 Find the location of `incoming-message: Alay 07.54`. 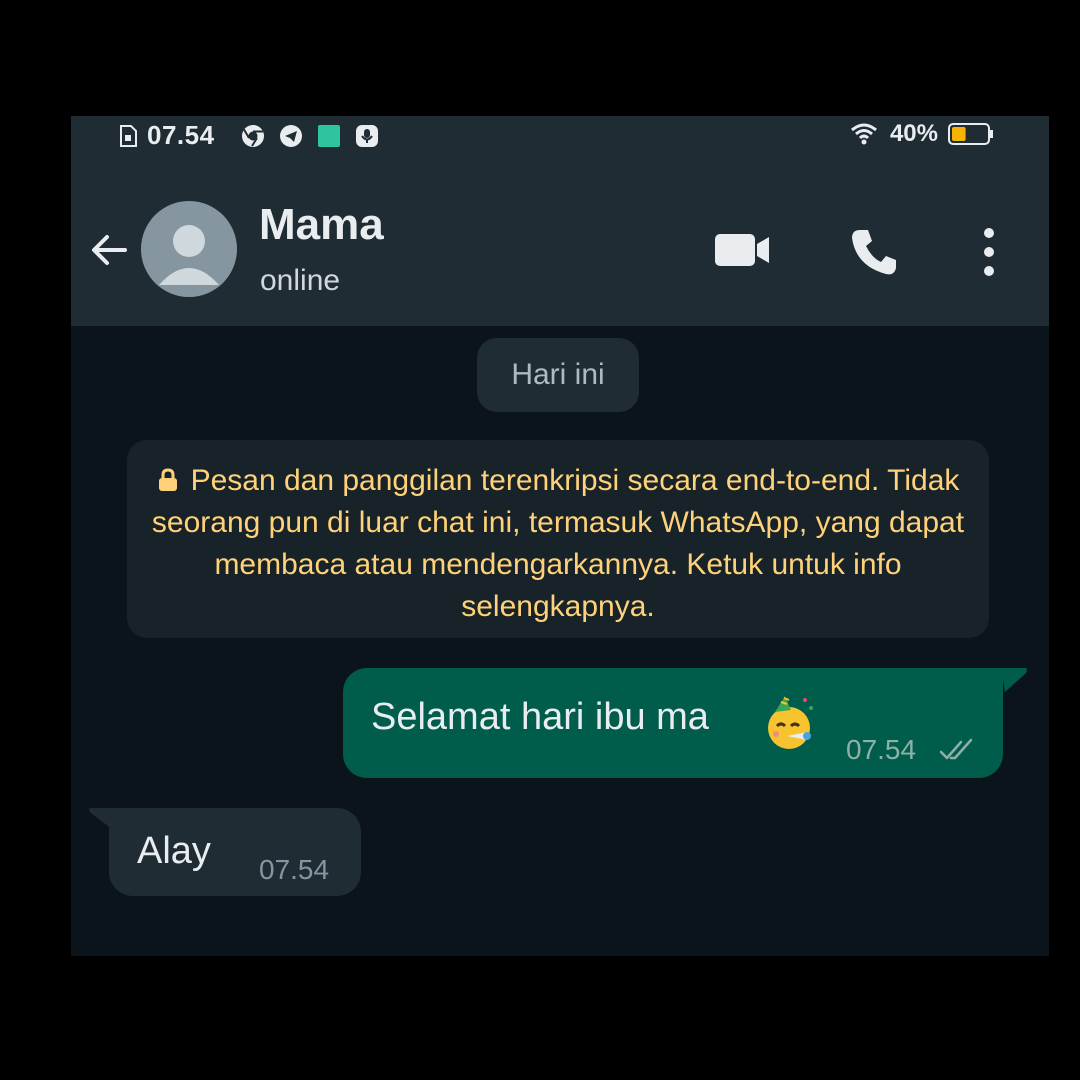

incoming-message: Alay 07.54 is located at coordinates (235, 852).